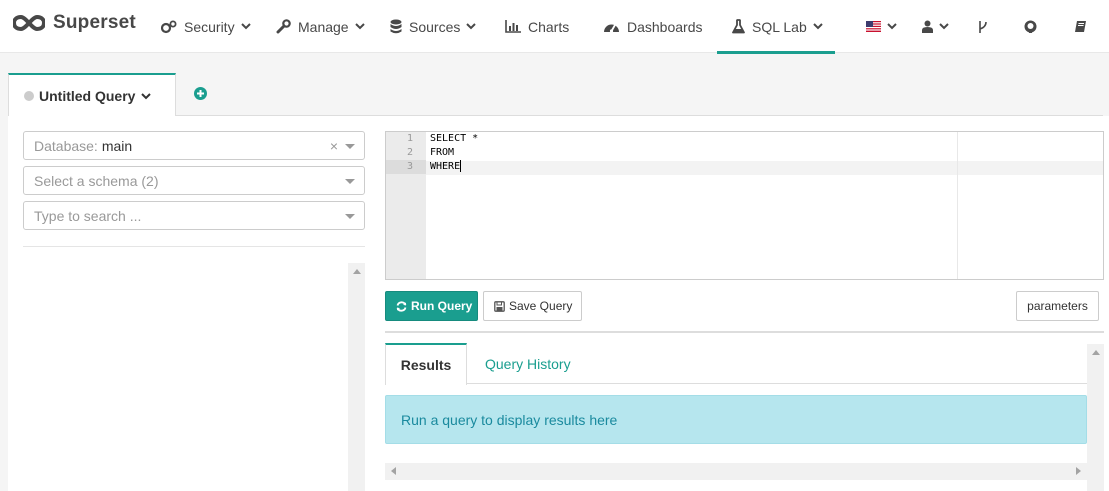  I want to click on nav-sql-lab-label: SQL Lab, so click(779, 26).